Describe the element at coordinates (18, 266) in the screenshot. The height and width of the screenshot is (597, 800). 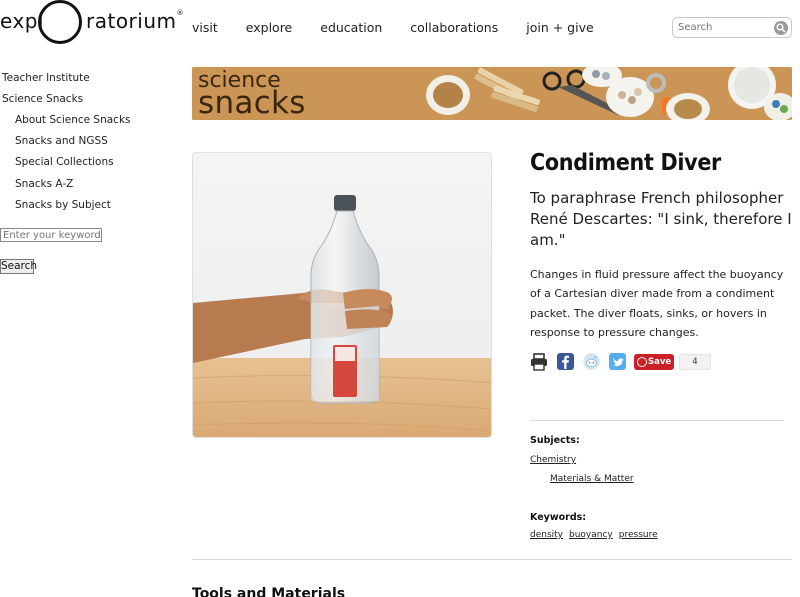
I see `keyword-search-button: Search` at that location.